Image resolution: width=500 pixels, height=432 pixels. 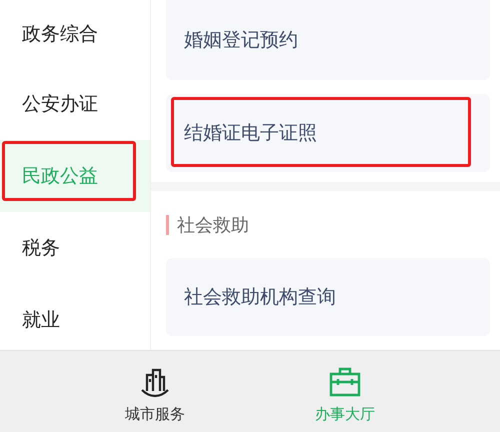 What do you see at coordinates (75, 248) in the screenshot?
I see `sidebar-item: 税务` at bounding box center [75, 248].